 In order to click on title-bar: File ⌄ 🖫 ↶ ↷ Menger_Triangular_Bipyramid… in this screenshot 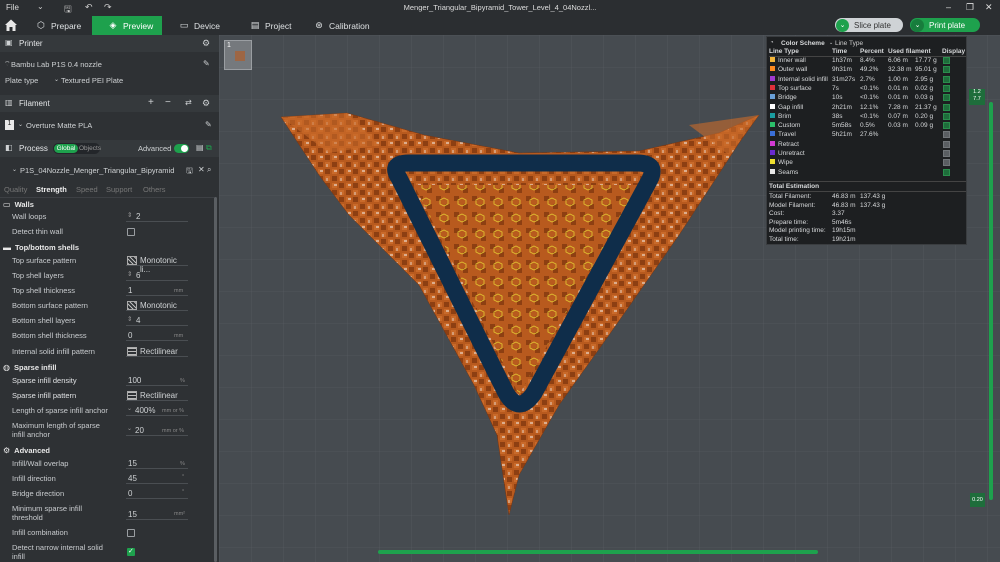, I will do `click(500, 8)`.